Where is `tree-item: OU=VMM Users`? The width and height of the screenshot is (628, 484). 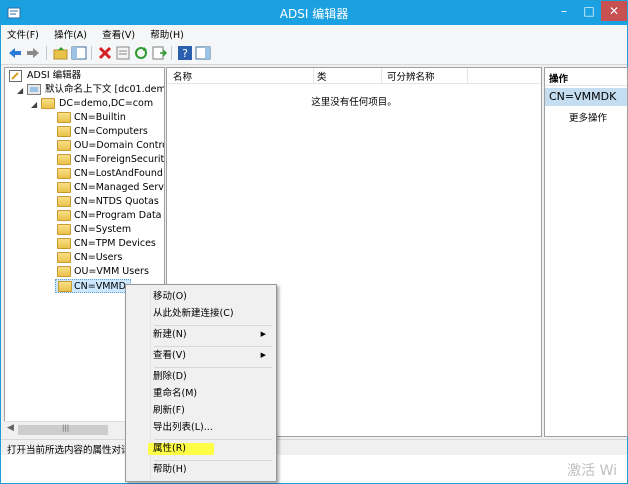
tree-item: OU=VMM Users is located at coordinates (84, 272).